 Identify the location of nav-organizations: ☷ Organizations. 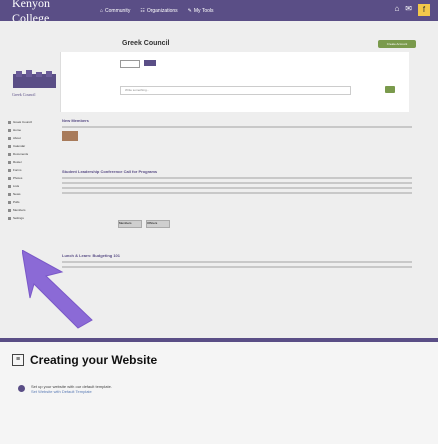
(158, 11).